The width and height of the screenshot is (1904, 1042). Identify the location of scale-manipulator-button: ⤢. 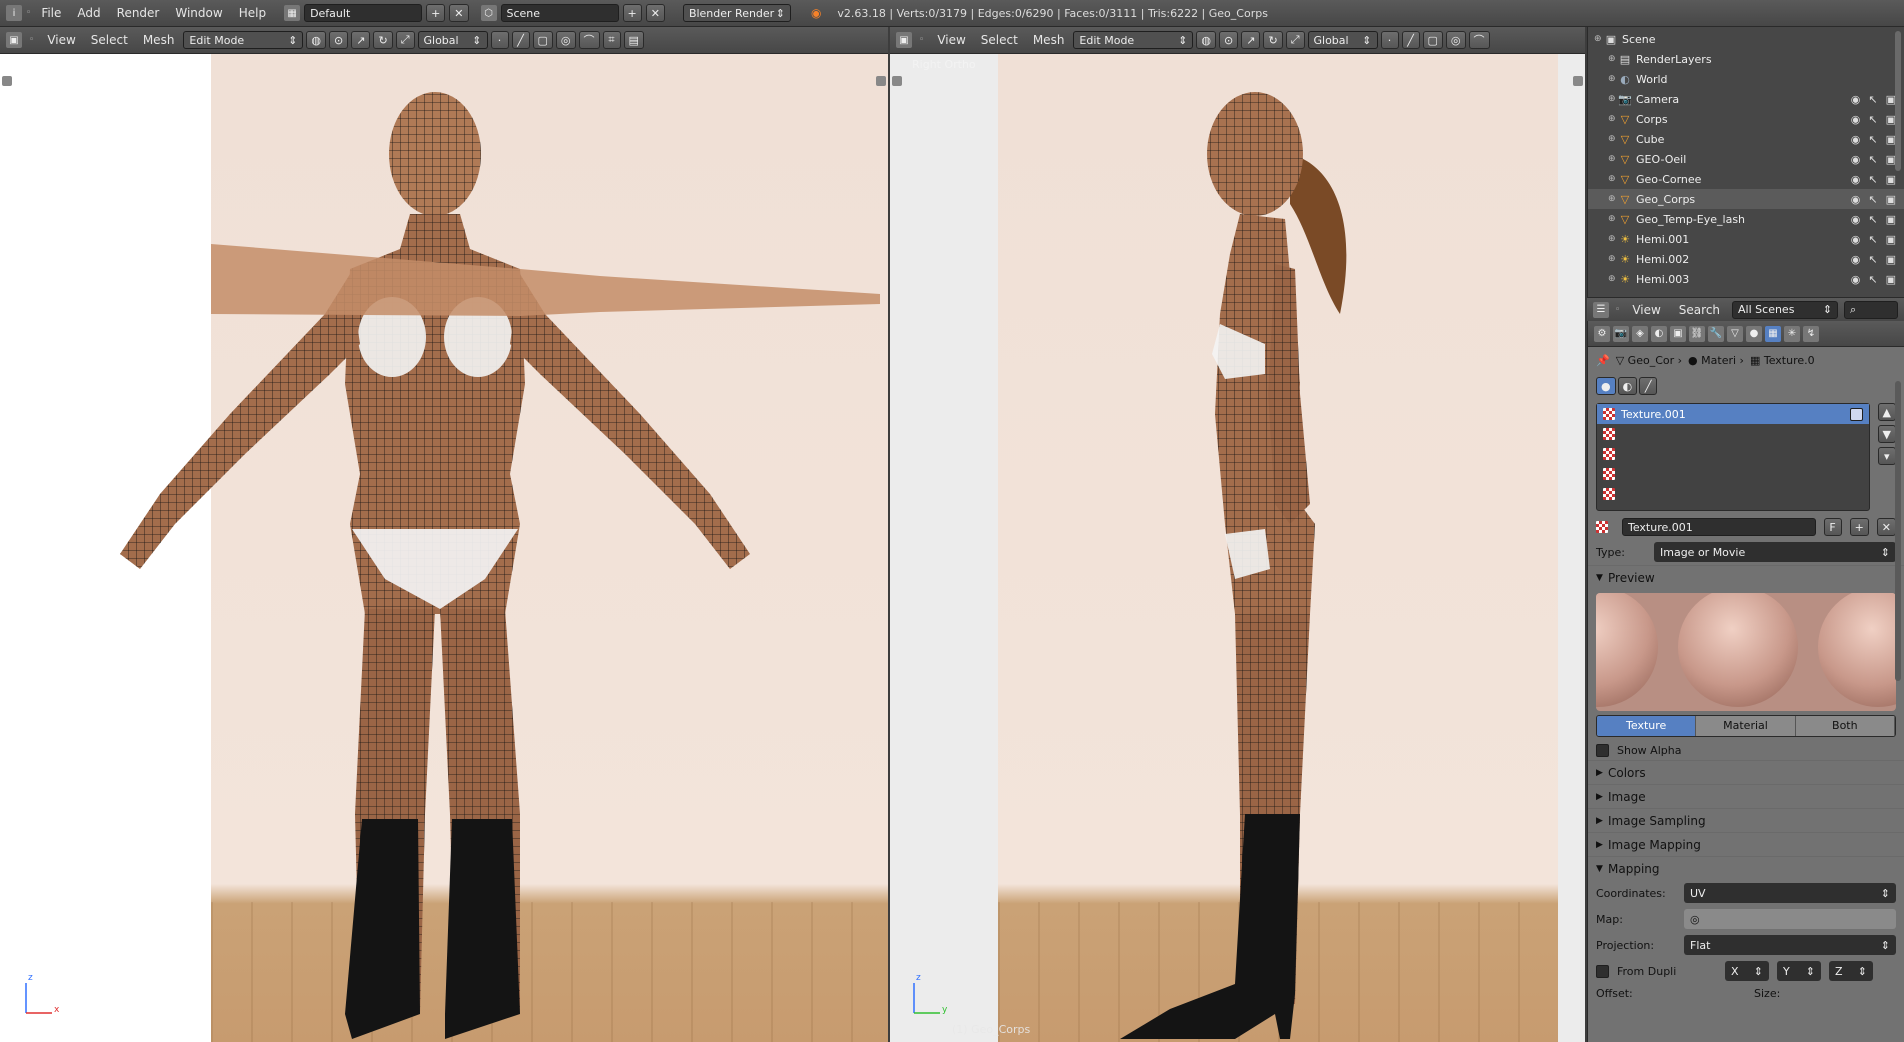
(1295, 40).